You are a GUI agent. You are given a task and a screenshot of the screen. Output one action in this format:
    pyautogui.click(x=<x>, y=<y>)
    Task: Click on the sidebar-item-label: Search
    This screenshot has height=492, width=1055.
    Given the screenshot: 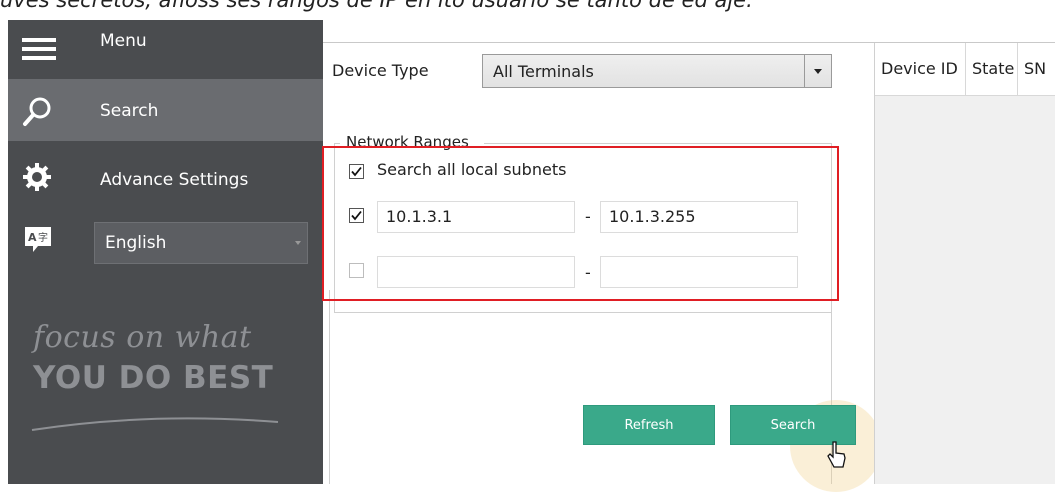 What is the action you would take?
    pyautogui.click(x=129, y=111)
    